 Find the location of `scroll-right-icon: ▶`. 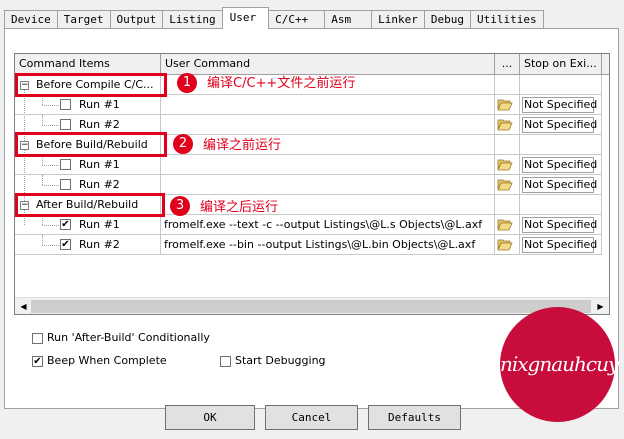

scroll-right-icon: ▶ is located at coordinates (600, 306).